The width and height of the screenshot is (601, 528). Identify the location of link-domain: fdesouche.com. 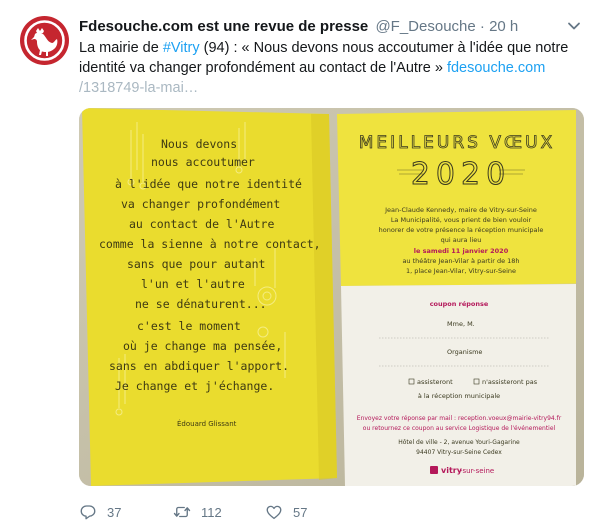
(496, 68).